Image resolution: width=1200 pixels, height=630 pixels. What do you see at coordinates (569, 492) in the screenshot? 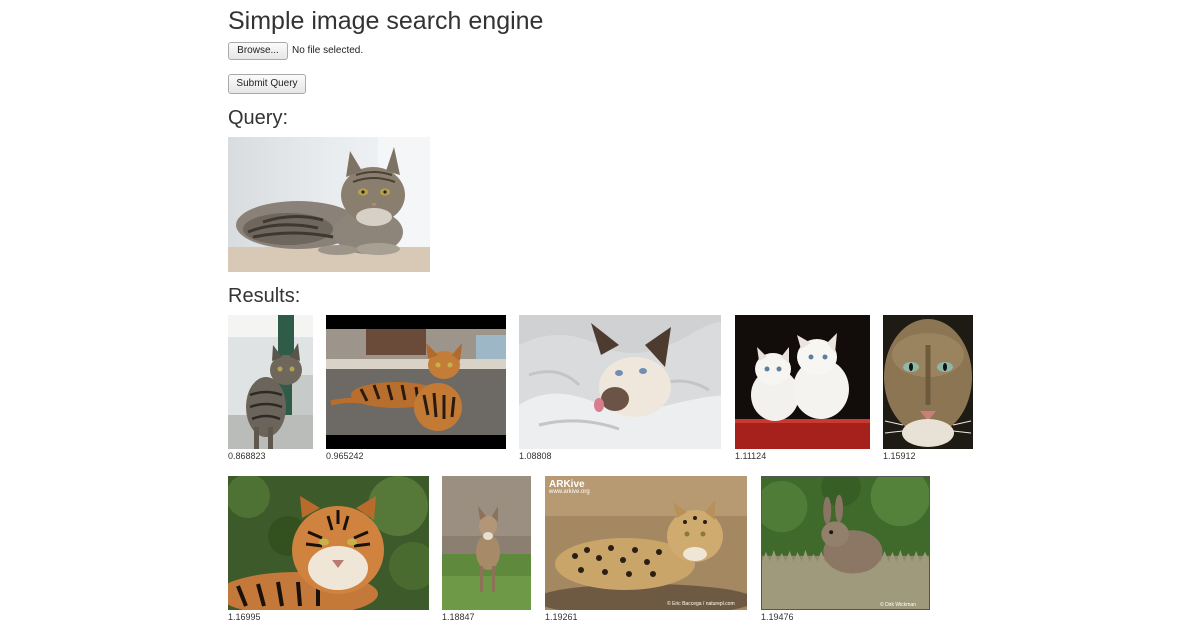
I see `arkive-url-watermark: www.arkive.org` at bounding box center [569, 492].